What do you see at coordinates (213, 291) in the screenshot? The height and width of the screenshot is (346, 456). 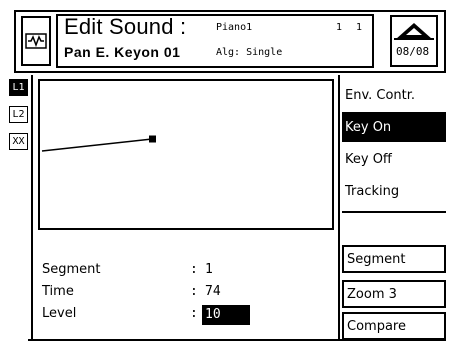 I see `time-value: 74` at bounding box center [213, 291].